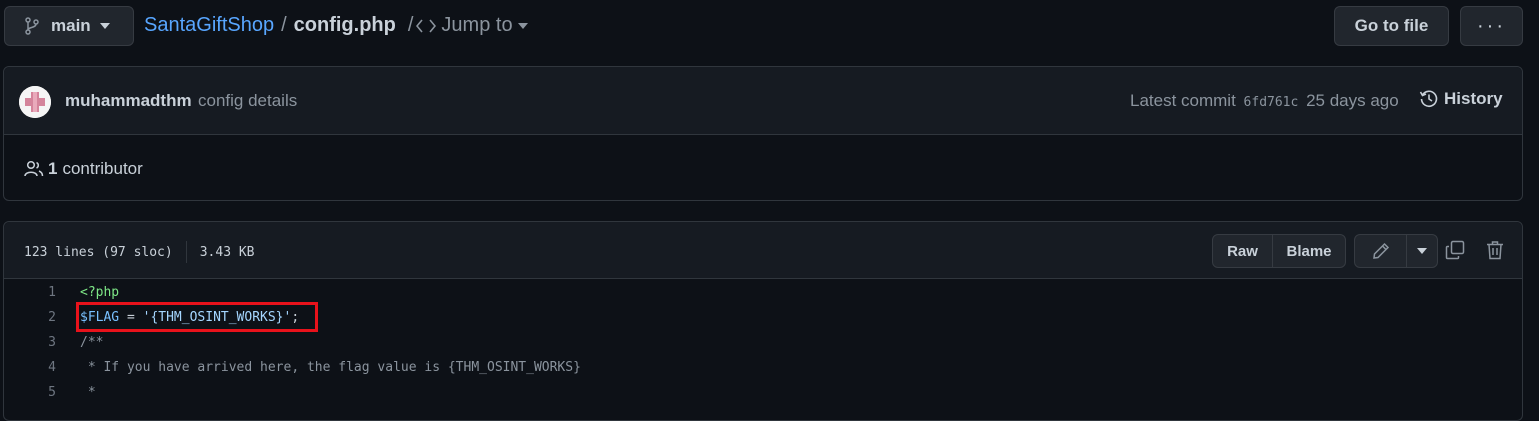 The width and height of the screenshot is (1539, 421). Describe the element at coordinates (186, 252) in the screenshot. I see `divider` at that location.